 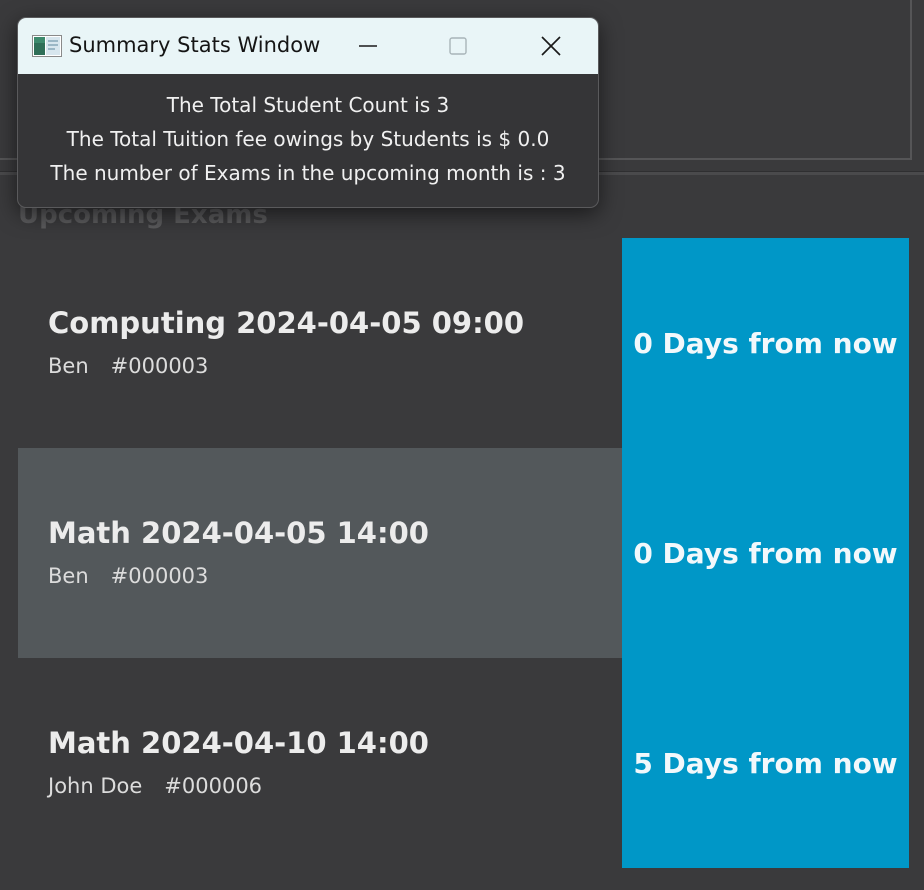 I want to click on exam-countdown-text: 5 Days from now, so click(x=765, y=763).